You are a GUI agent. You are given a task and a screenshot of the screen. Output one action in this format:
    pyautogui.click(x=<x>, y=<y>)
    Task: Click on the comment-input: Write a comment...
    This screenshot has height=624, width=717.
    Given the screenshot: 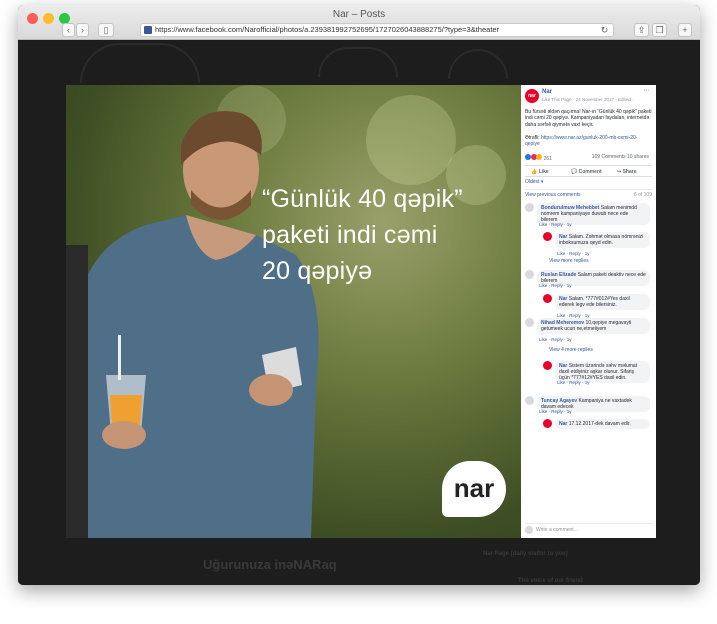 What is the action you would take?
    pyautogui.click(x=557, y=530)
    